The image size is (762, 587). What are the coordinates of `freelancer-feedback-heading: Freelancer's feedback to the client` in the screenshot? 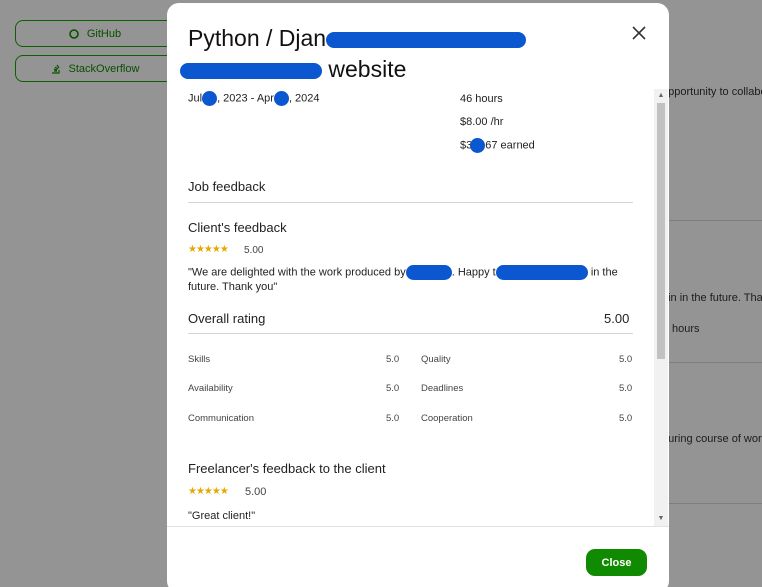 It's located at (287, 468).